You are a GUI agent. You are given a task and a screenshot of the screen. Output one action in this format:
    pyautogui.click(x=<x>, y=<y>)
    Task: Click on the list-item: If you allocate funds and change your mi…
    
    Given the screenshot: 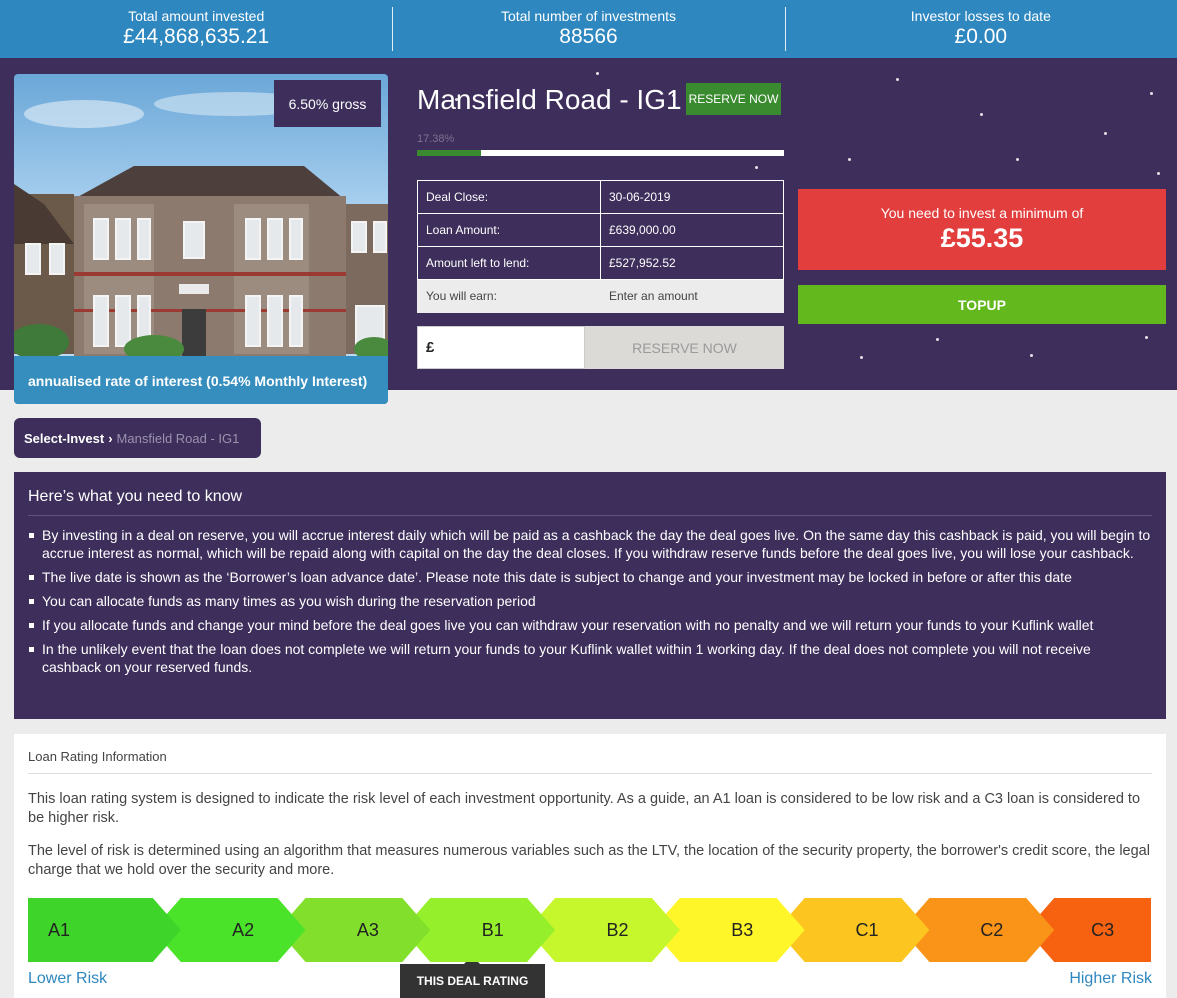 What is the action you would take?
    pyautogui.click(x=590, y=625)
    